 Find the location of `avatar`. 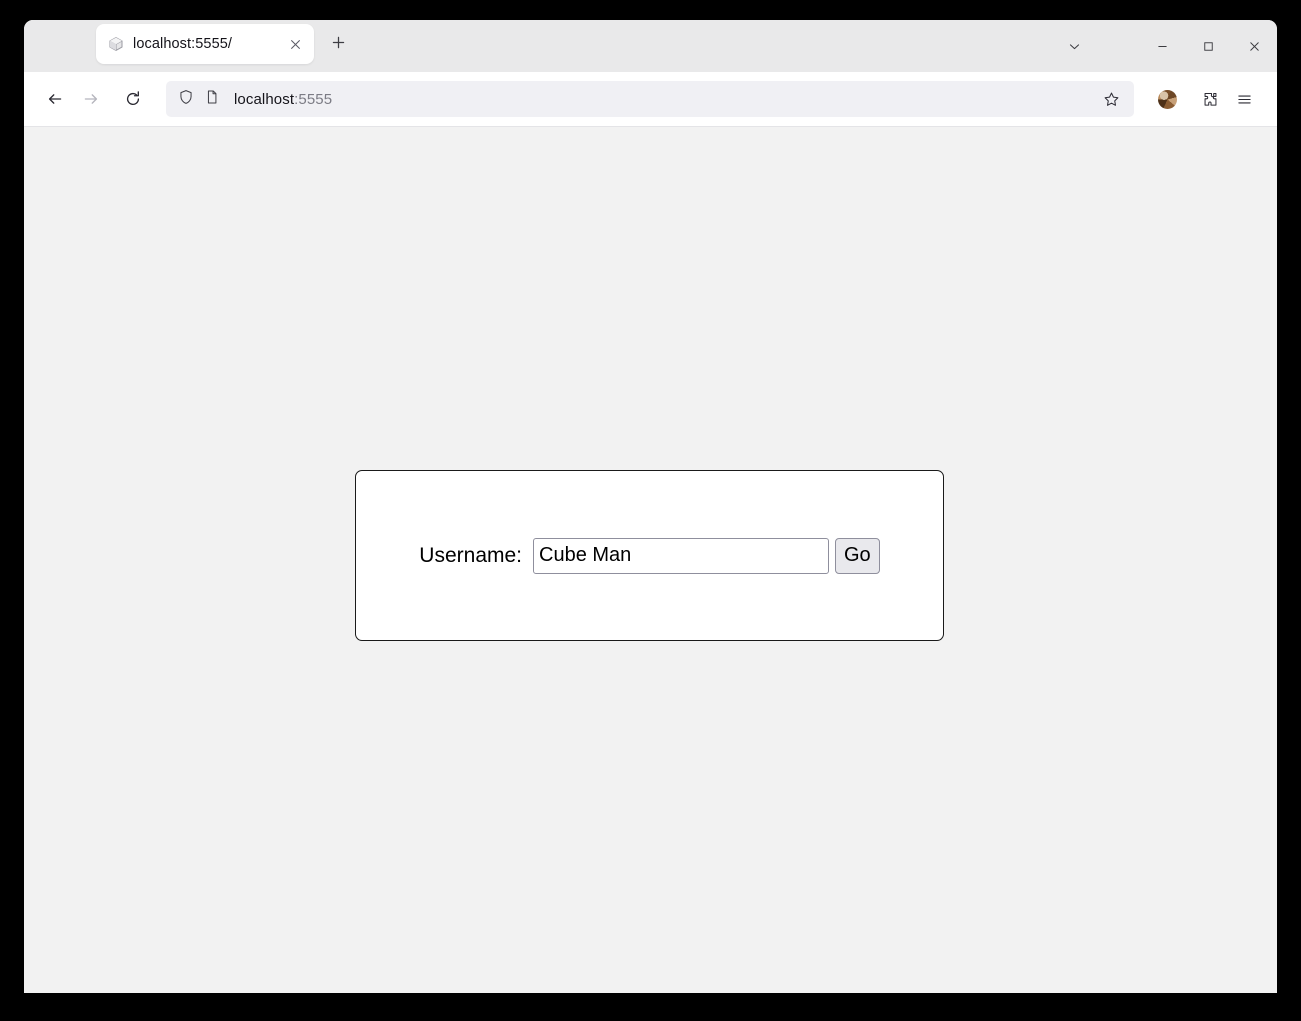

avatar is located at coordinates (1167, 99).